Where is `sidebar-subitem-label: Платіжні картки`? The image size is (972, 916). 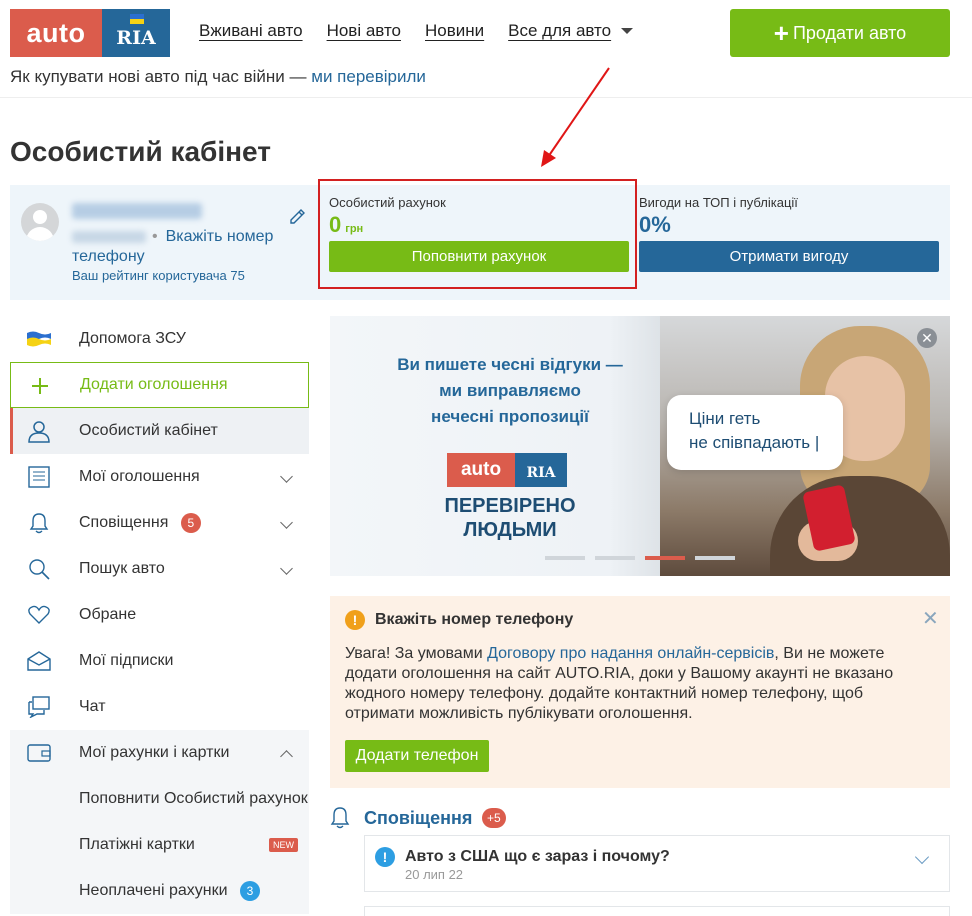 sidebar-subitem-label: Платіжні картки is located at coordinates (137, 844).